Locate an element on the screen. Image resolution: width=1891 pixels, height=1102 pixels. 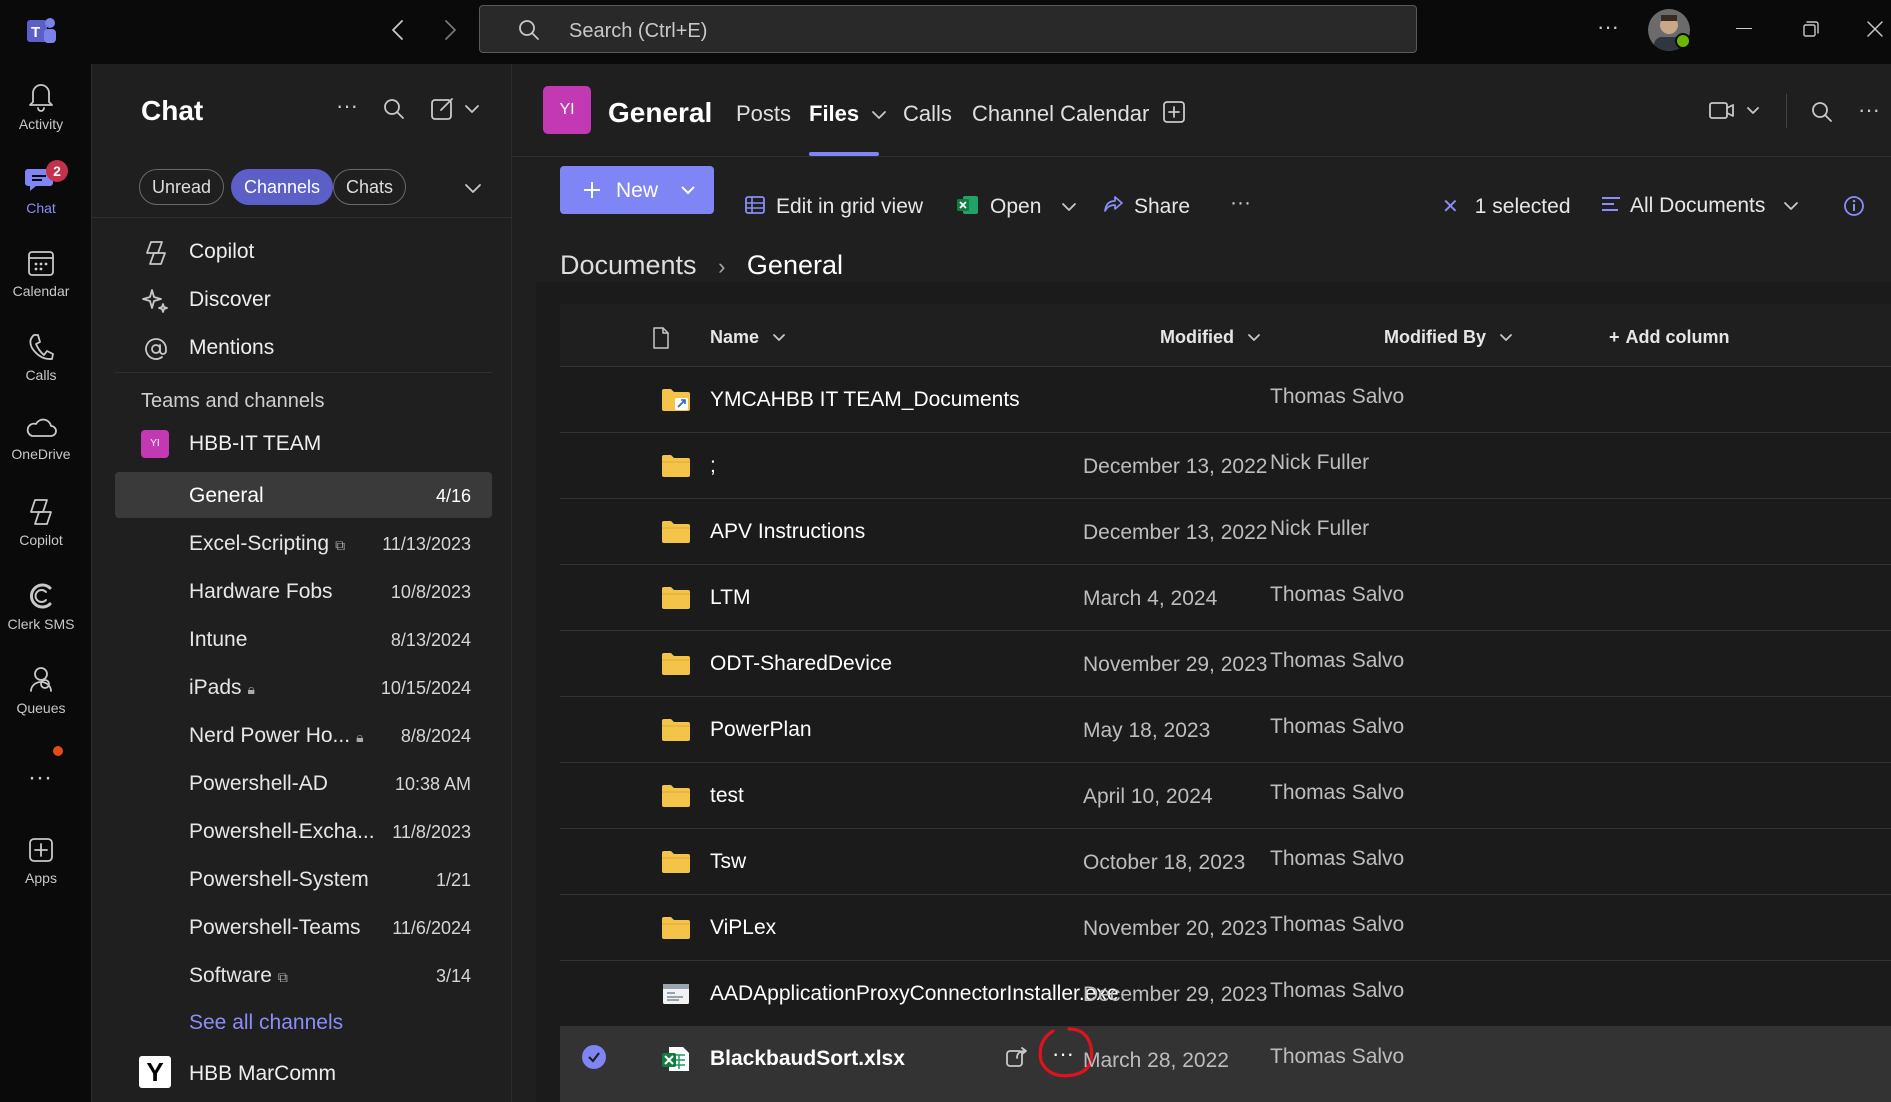
view-selector: All Documents is located at coordinates (1699, 206).